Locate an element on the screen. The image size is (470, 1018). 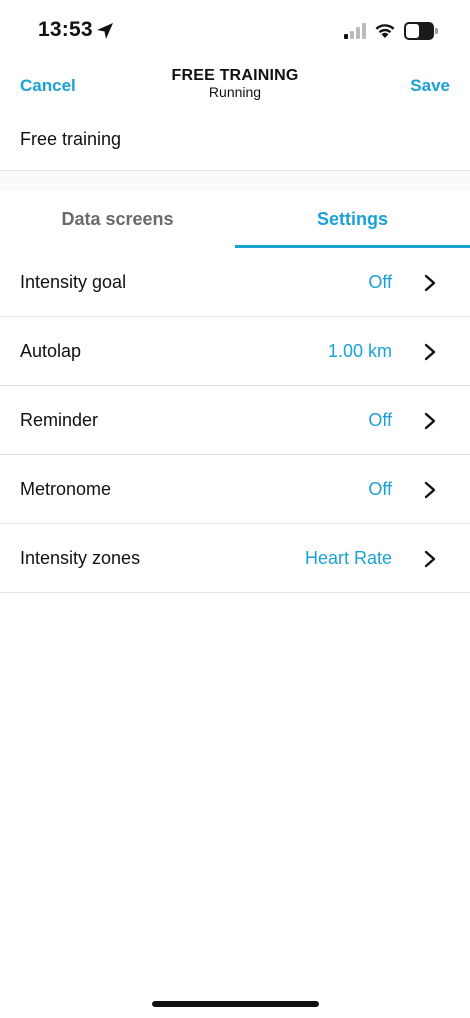
tab-settings: Settings is located at coordinates (352, 219).